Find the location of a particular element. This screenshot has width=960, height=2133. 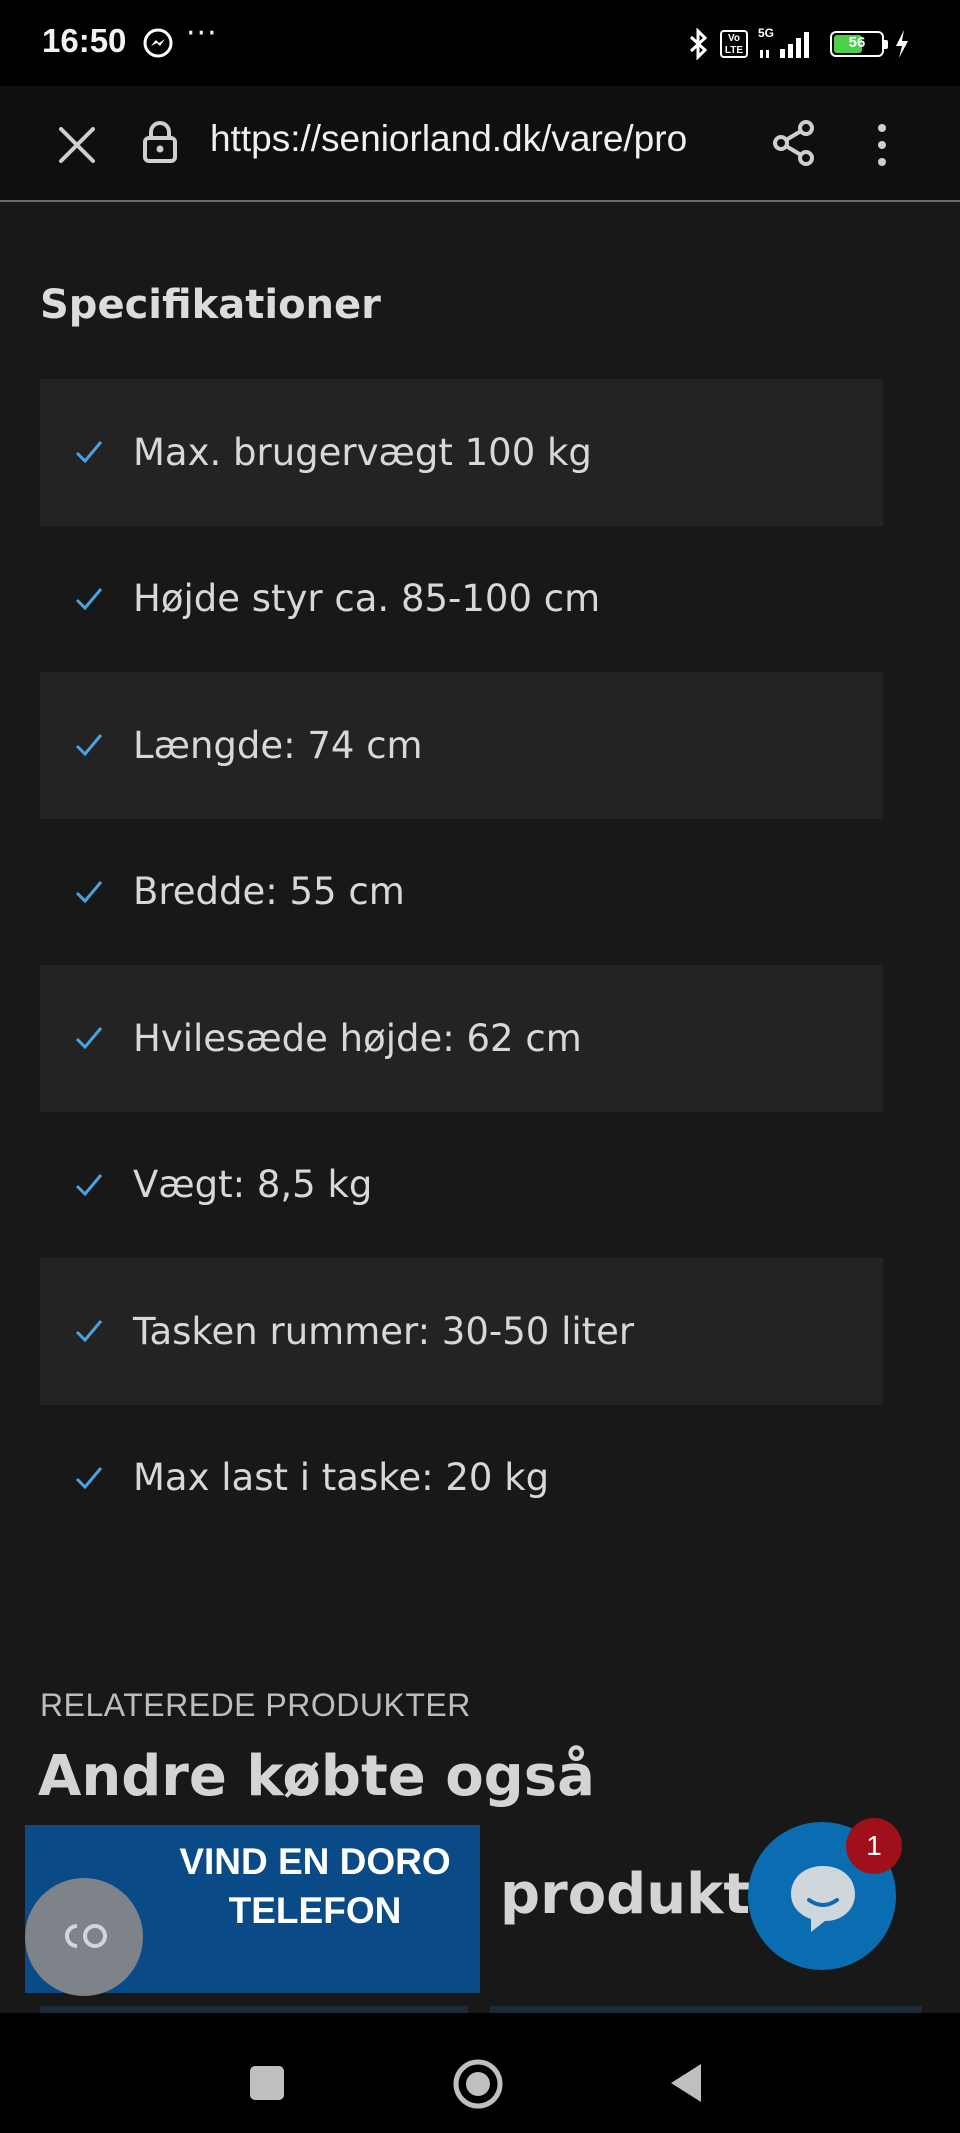

chat-icon is located at coordinates (823, 1899).